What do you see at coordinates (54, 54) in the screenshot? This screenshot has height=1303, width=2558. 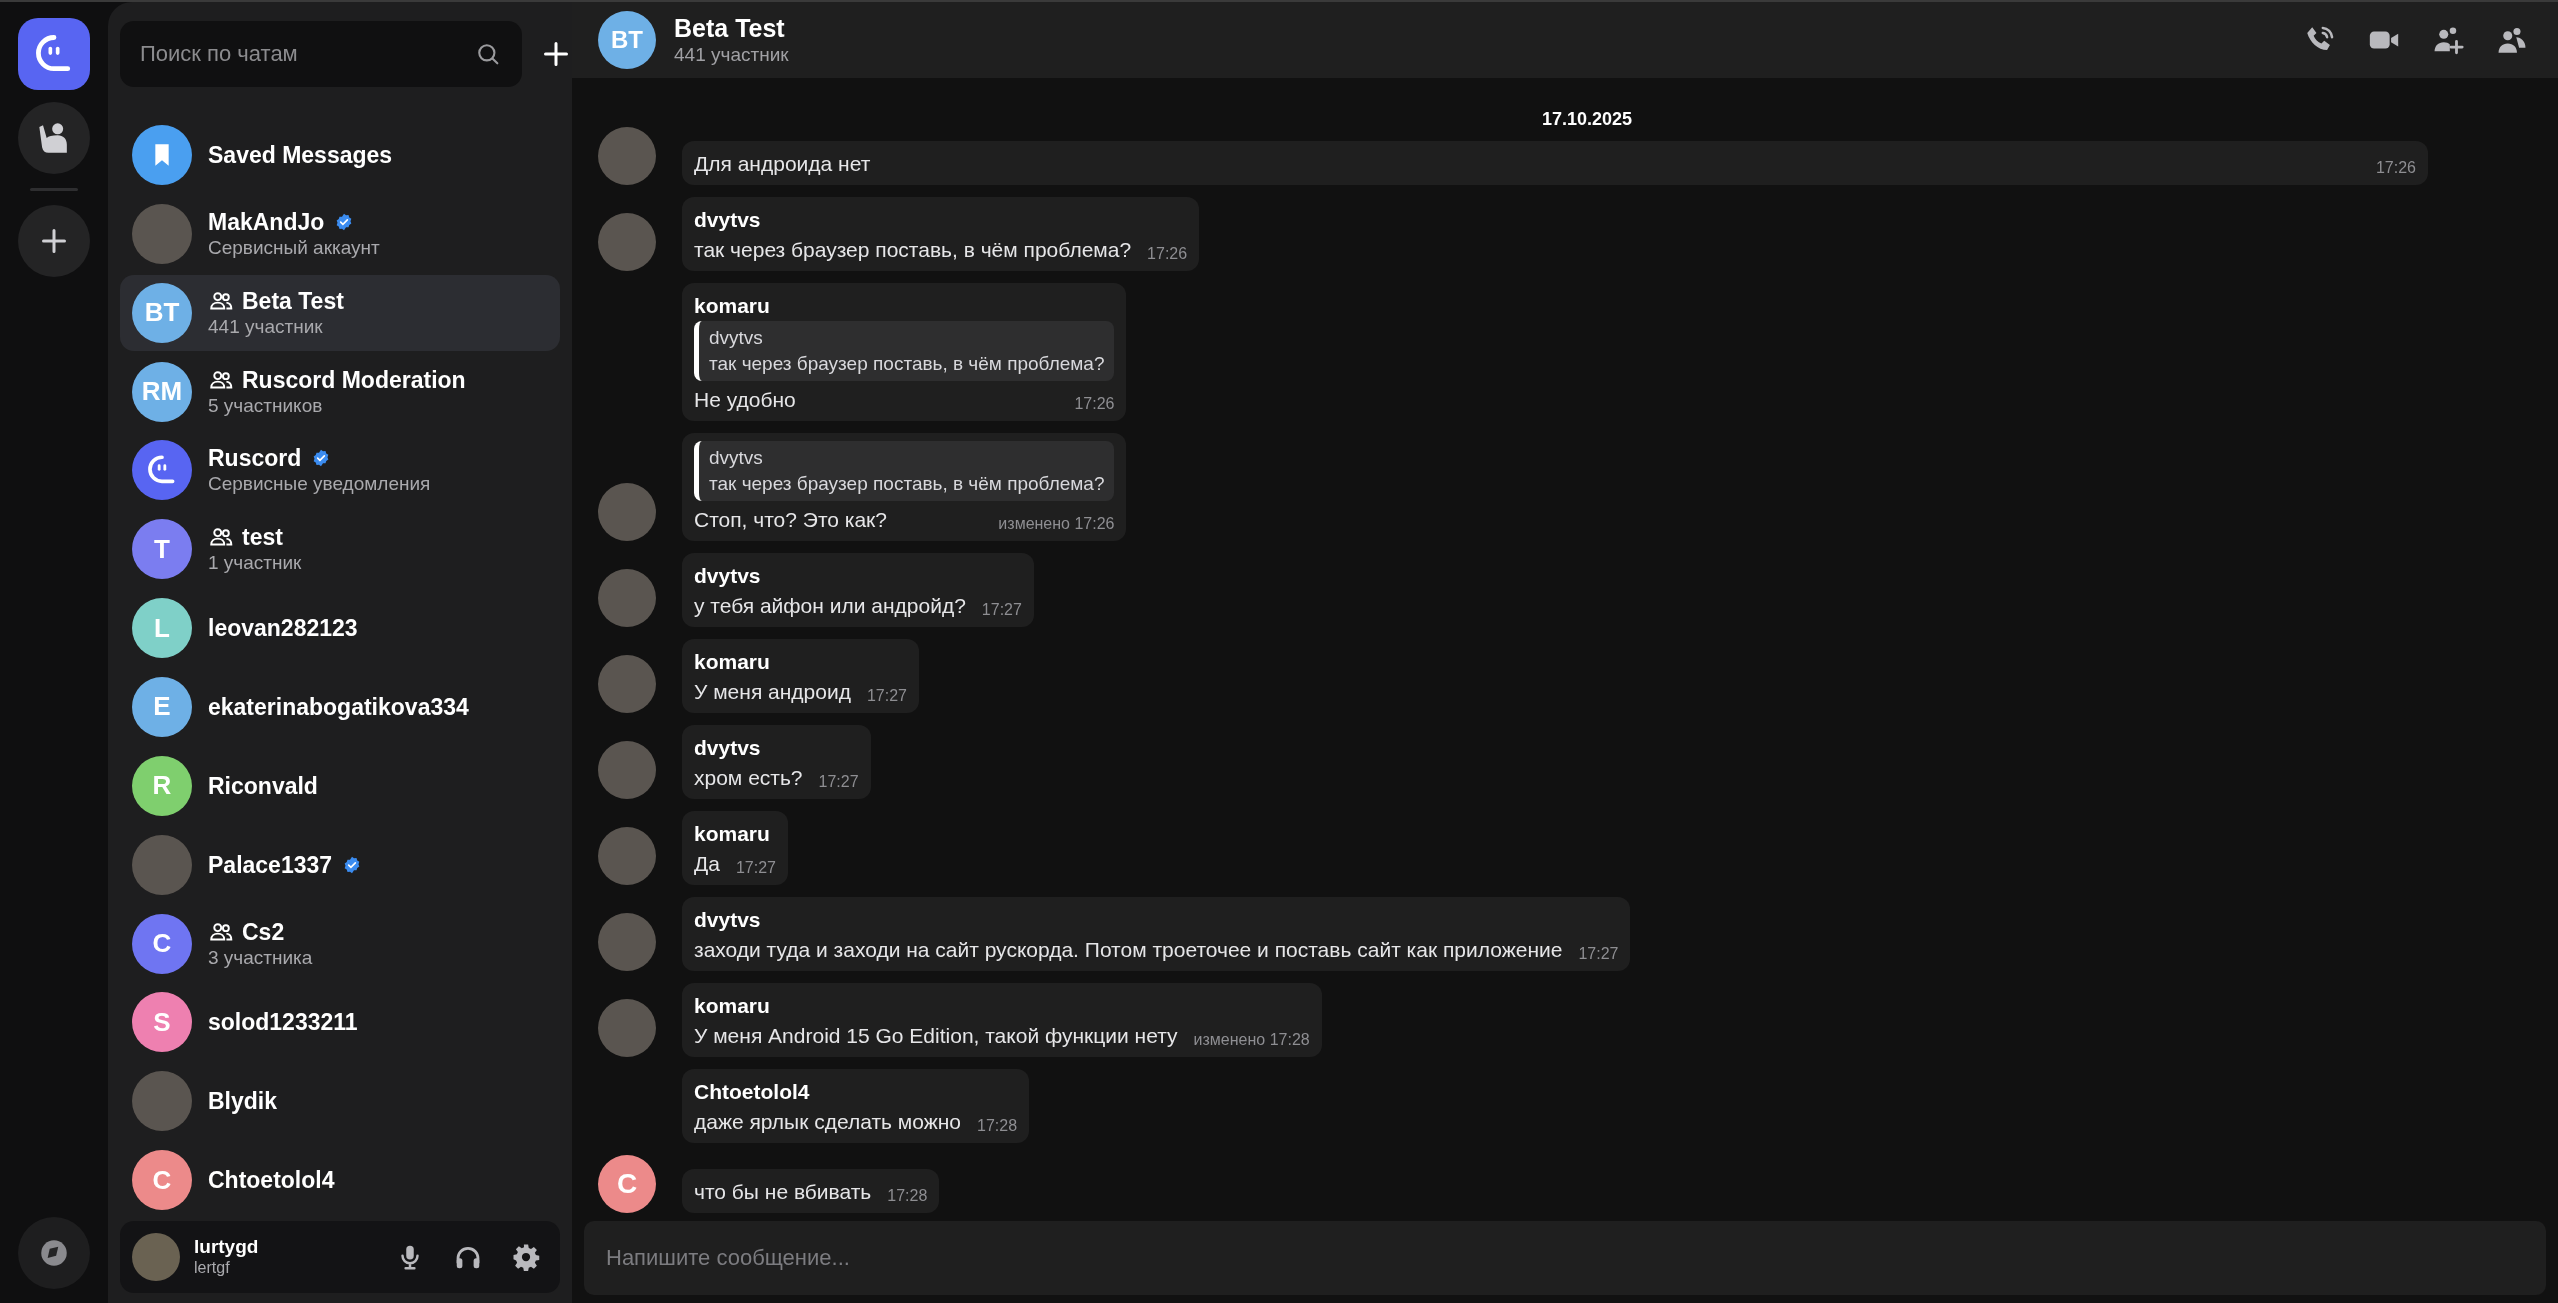 I see `app-logo-button` at bounding box center [54, 54].